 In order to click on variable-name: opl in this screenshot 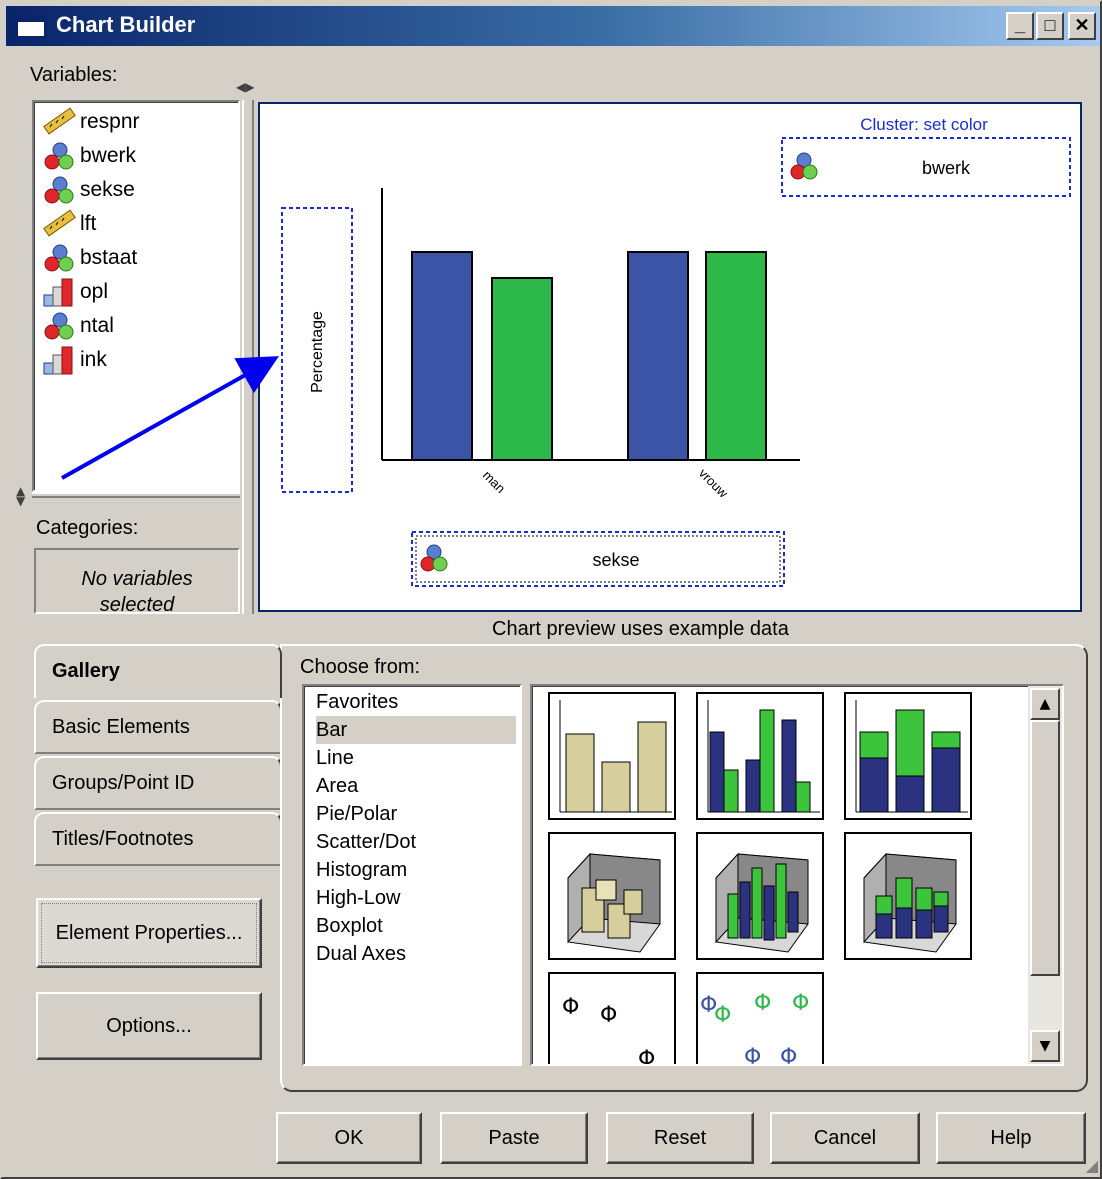, I will do `click(94, 291)`.